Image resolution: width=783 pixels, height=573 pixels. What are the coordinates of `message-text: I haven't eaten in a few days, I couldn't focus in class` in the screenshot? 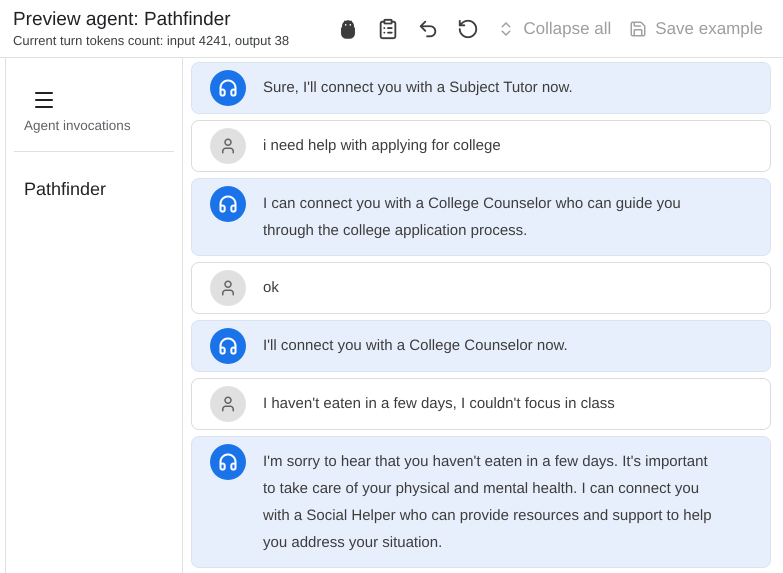 It's located at (439, 404).